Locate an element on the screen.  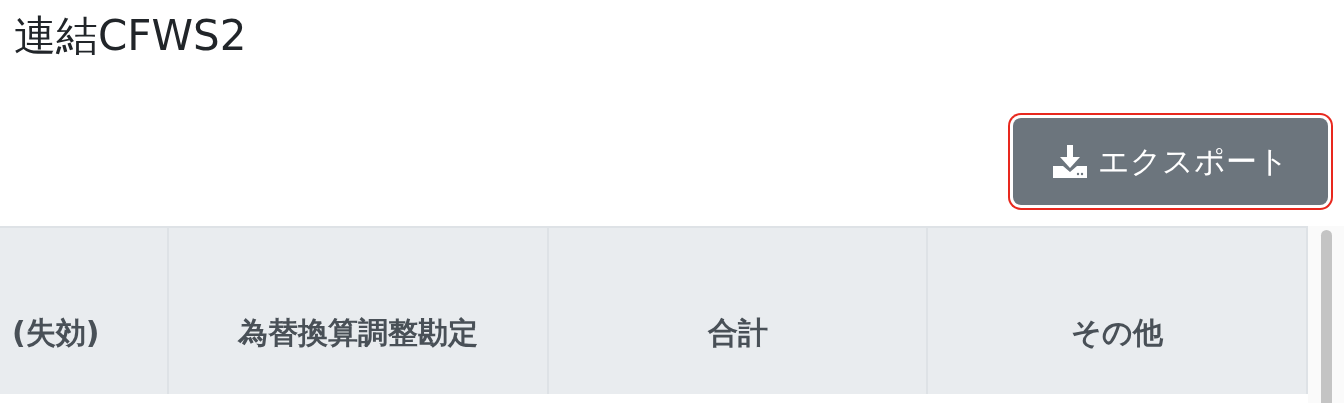
column-header: 為替換算調整勘定 is located at coordinates (359, 311).